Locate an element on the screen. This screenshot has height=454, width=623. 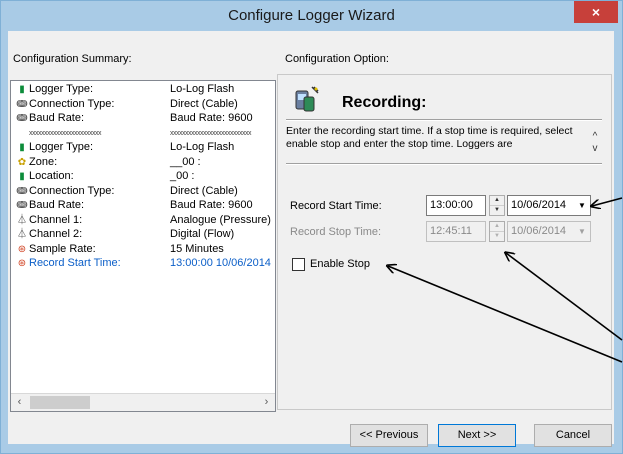
window-title: Configure Logger Wizard is located at coordinates (311, 15).